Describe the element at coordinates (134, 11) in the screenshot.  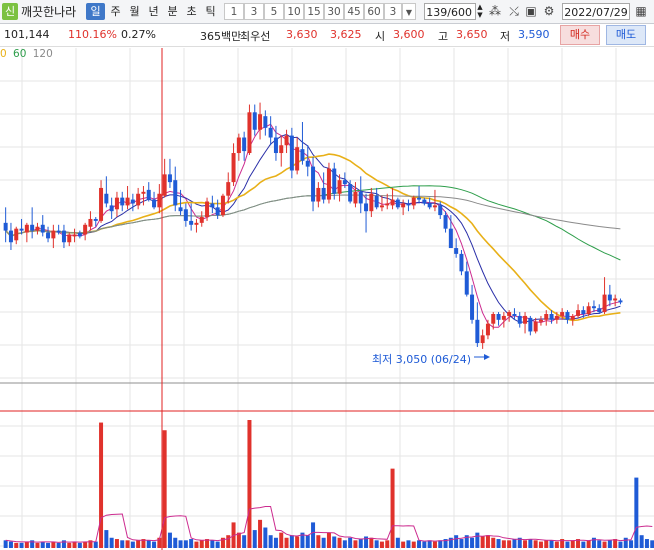
I see `period-tab-month: 월` at that location.